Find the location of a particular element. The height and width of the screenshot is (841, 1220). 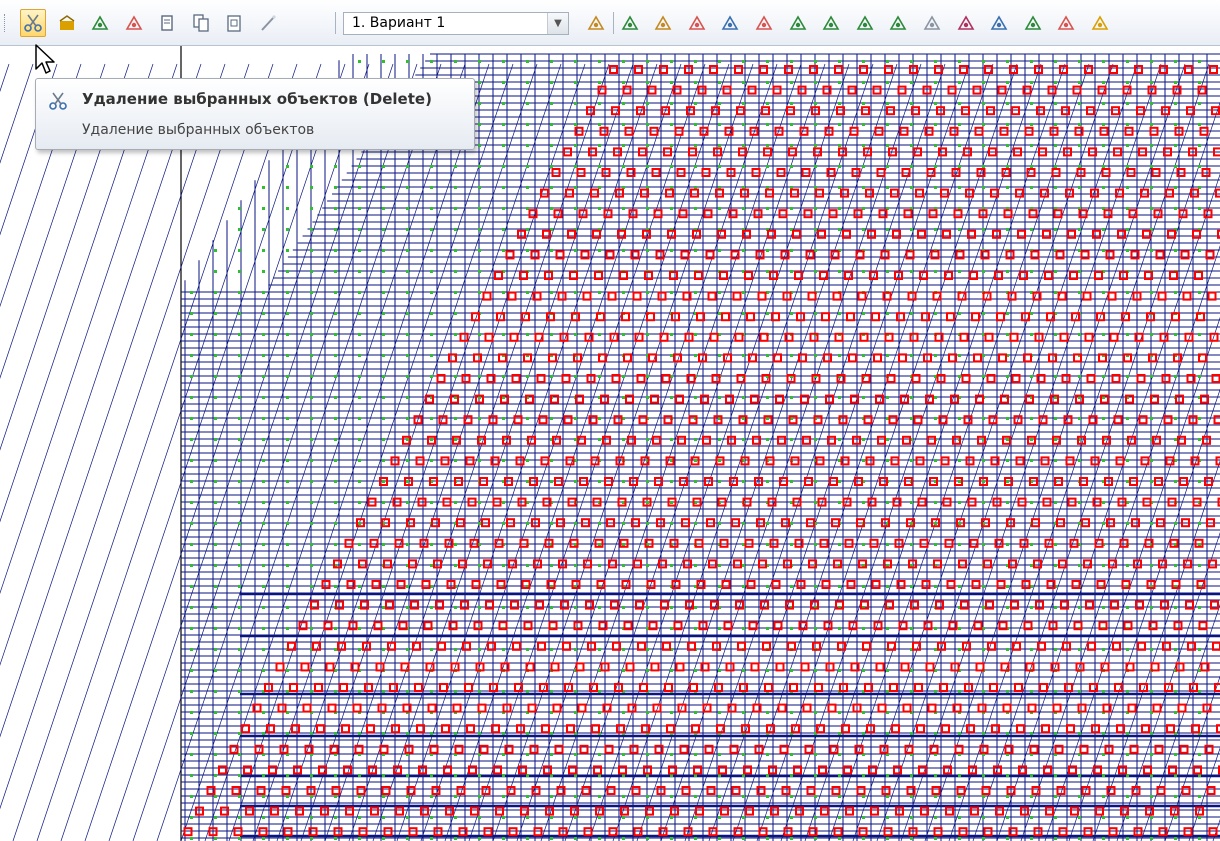

scissors-button is located at coordinates (33, 23).